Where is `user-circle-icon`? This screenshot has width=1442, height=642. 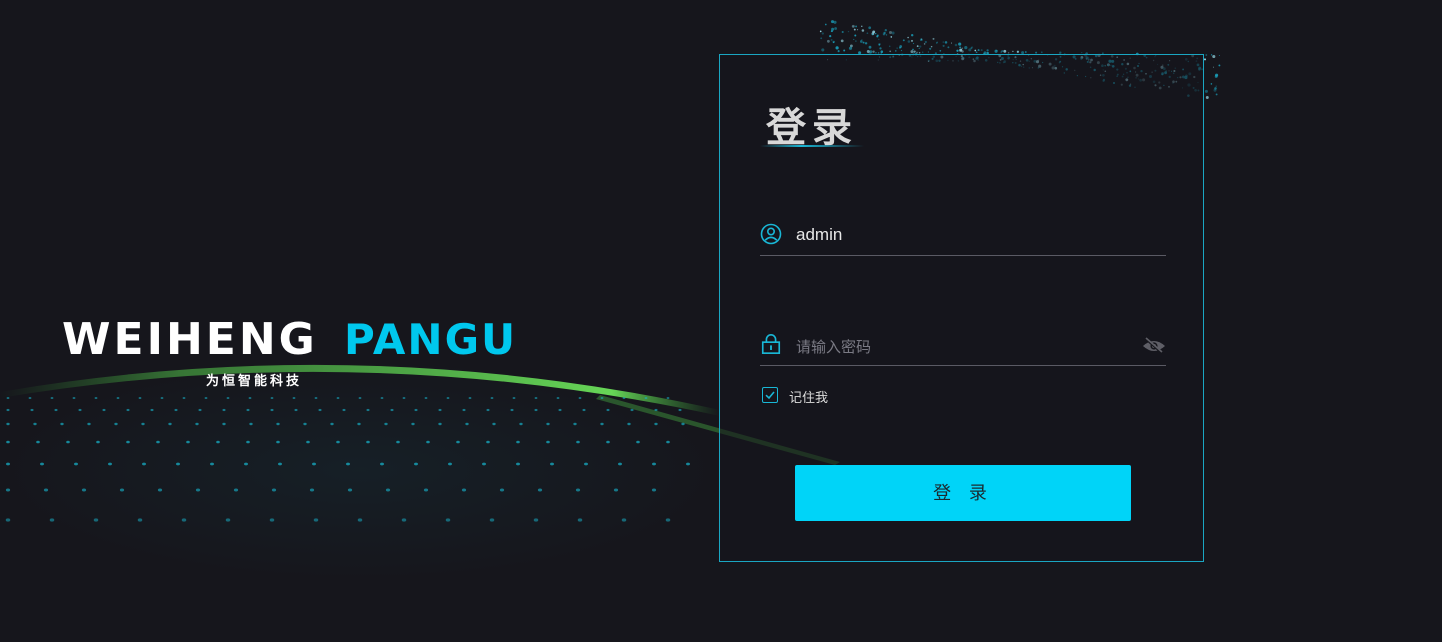
user-circle-icon is located at coordinates (771, 234).